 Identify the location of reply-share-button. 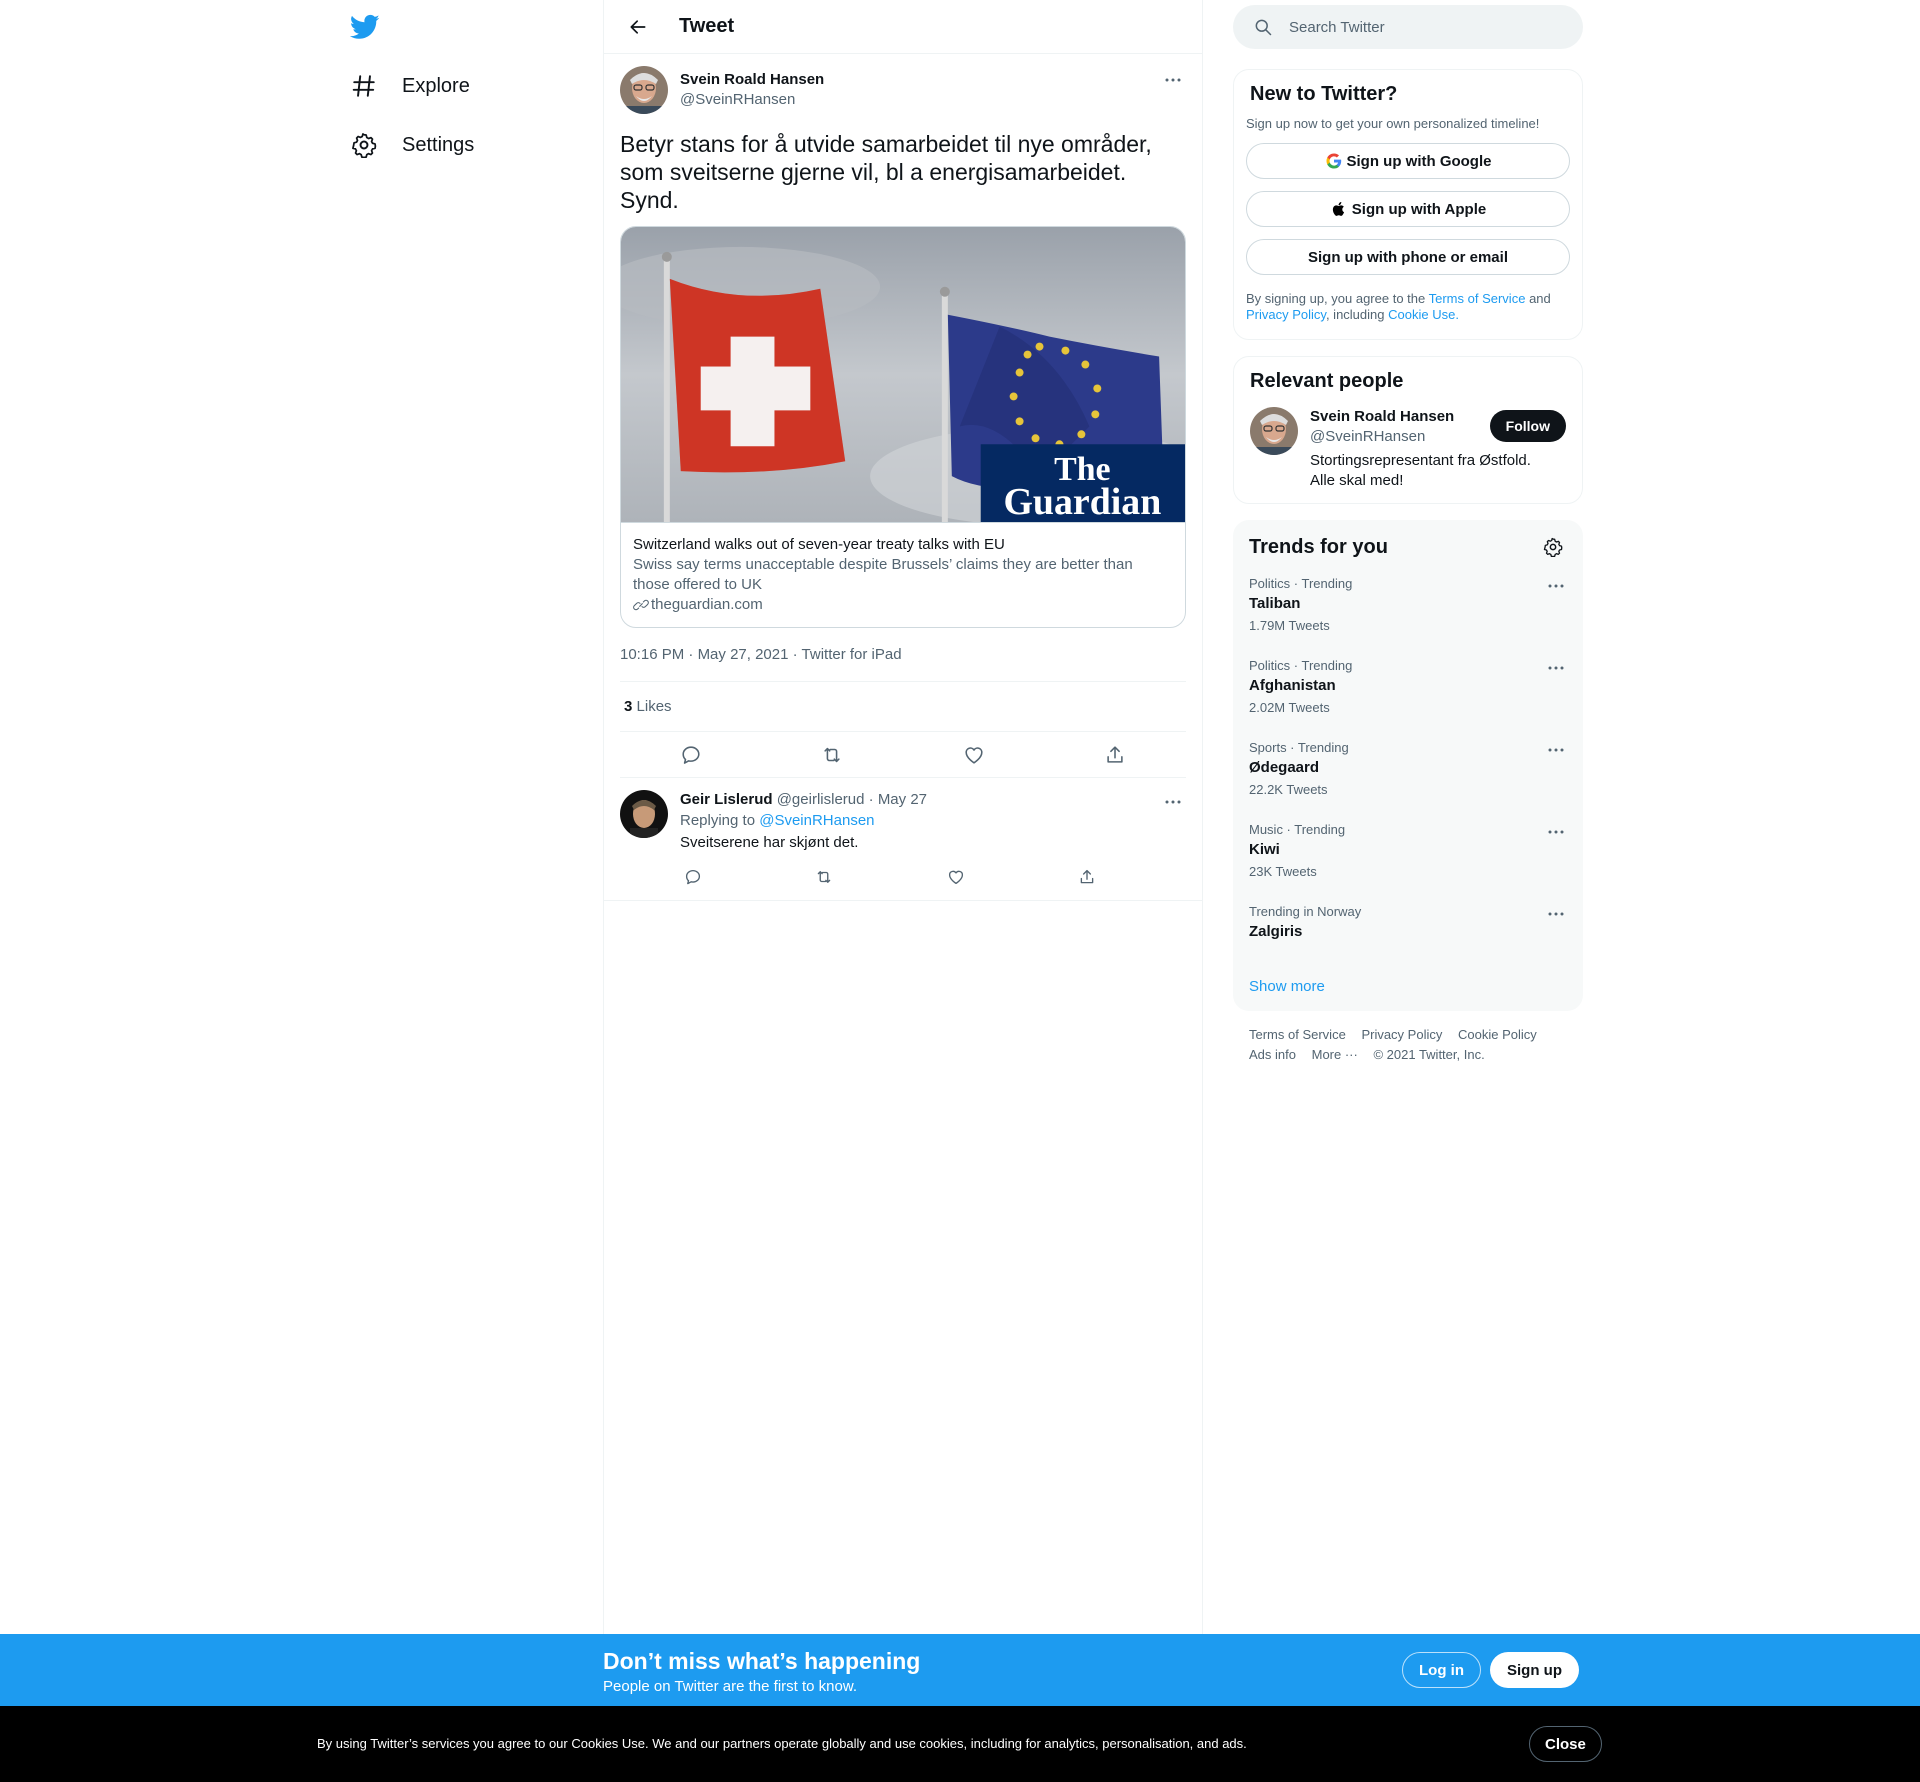
(1087, 877).